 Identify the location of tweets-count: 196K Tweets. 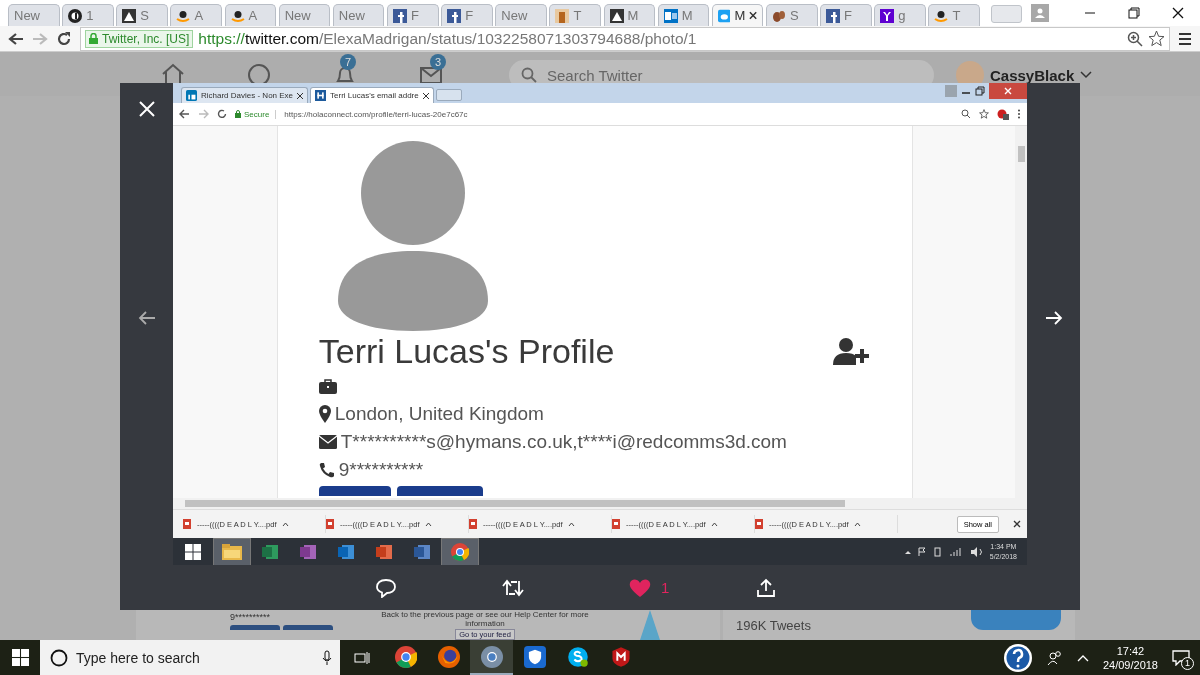
(773, 625).